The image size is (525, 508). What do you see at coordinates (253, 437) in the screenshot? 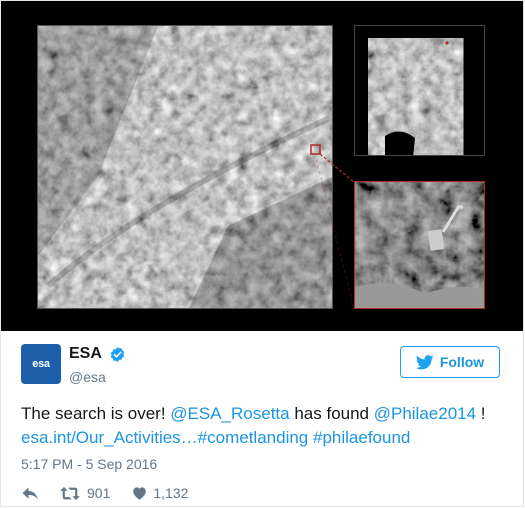
I see `hashtag-link: #cometlanding` at bounding box center [253, 437].